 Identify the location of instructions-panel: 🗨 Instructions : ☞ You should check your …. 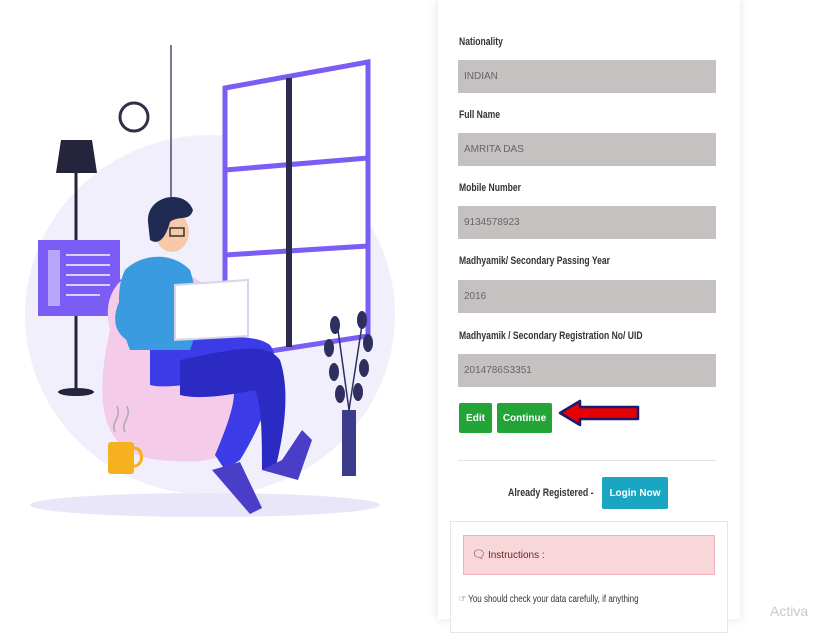
(589, 577).